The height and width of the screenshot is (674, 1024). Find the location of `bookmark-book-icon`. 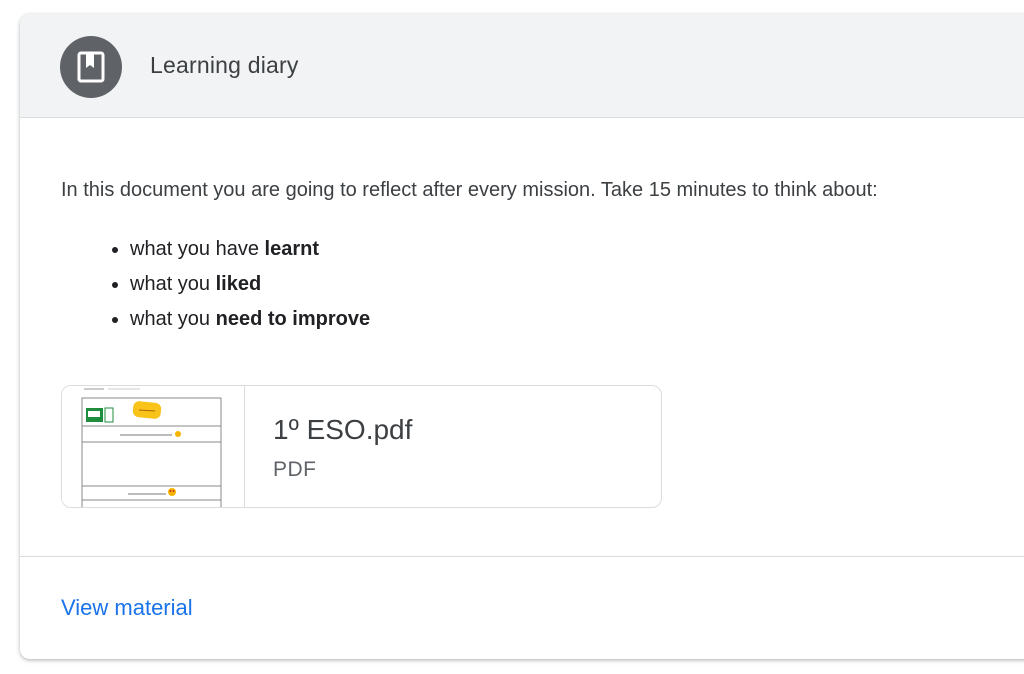

bookmark-book-icon is located at coordinates (91, 67).